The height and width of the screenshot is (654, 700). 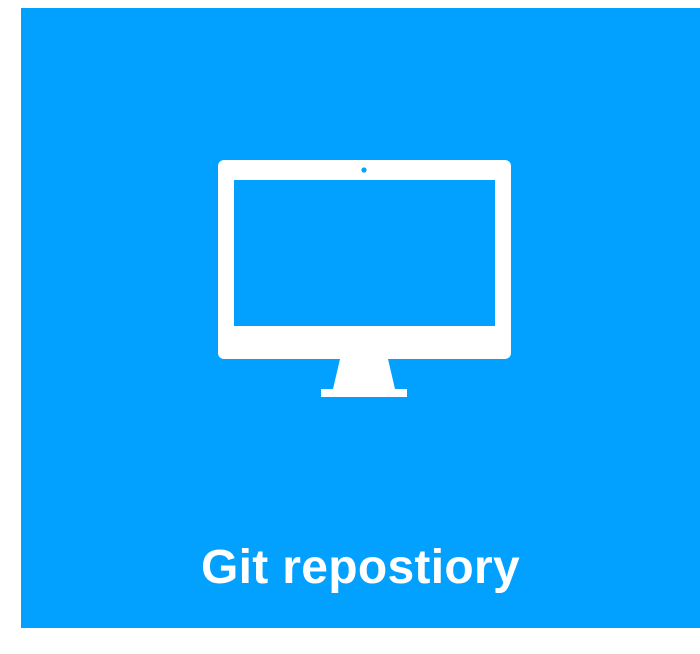 What do you see at coordinates (360, 567) in the screenshot?
I see `tile-label: Git repostiory` at bounding box center [360, 567].